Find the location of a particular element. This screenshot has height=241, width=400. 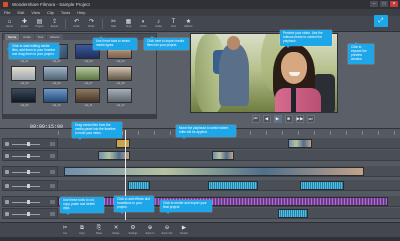

media-thumbnail: clip_05 is located at coordinates (23, 75).